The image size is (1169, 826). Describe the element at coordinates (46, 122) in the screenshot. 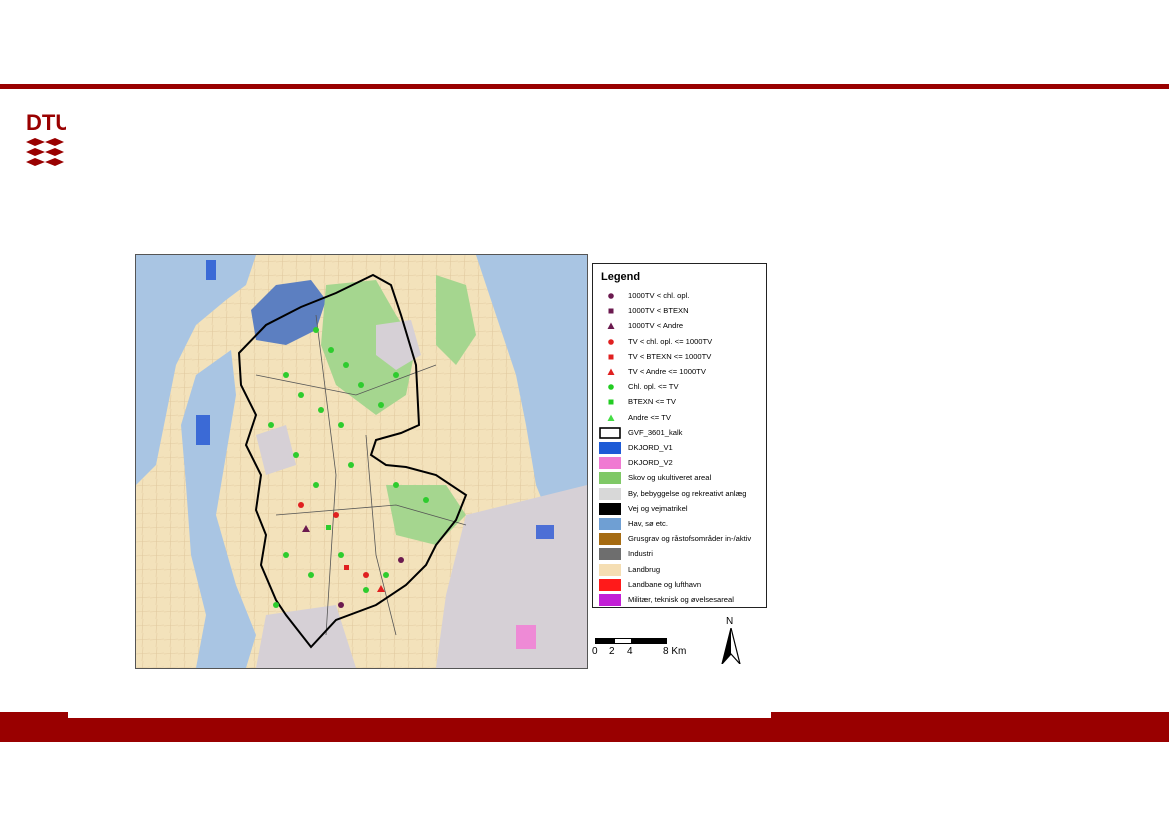

I see `logo-text: DTU` at that location.